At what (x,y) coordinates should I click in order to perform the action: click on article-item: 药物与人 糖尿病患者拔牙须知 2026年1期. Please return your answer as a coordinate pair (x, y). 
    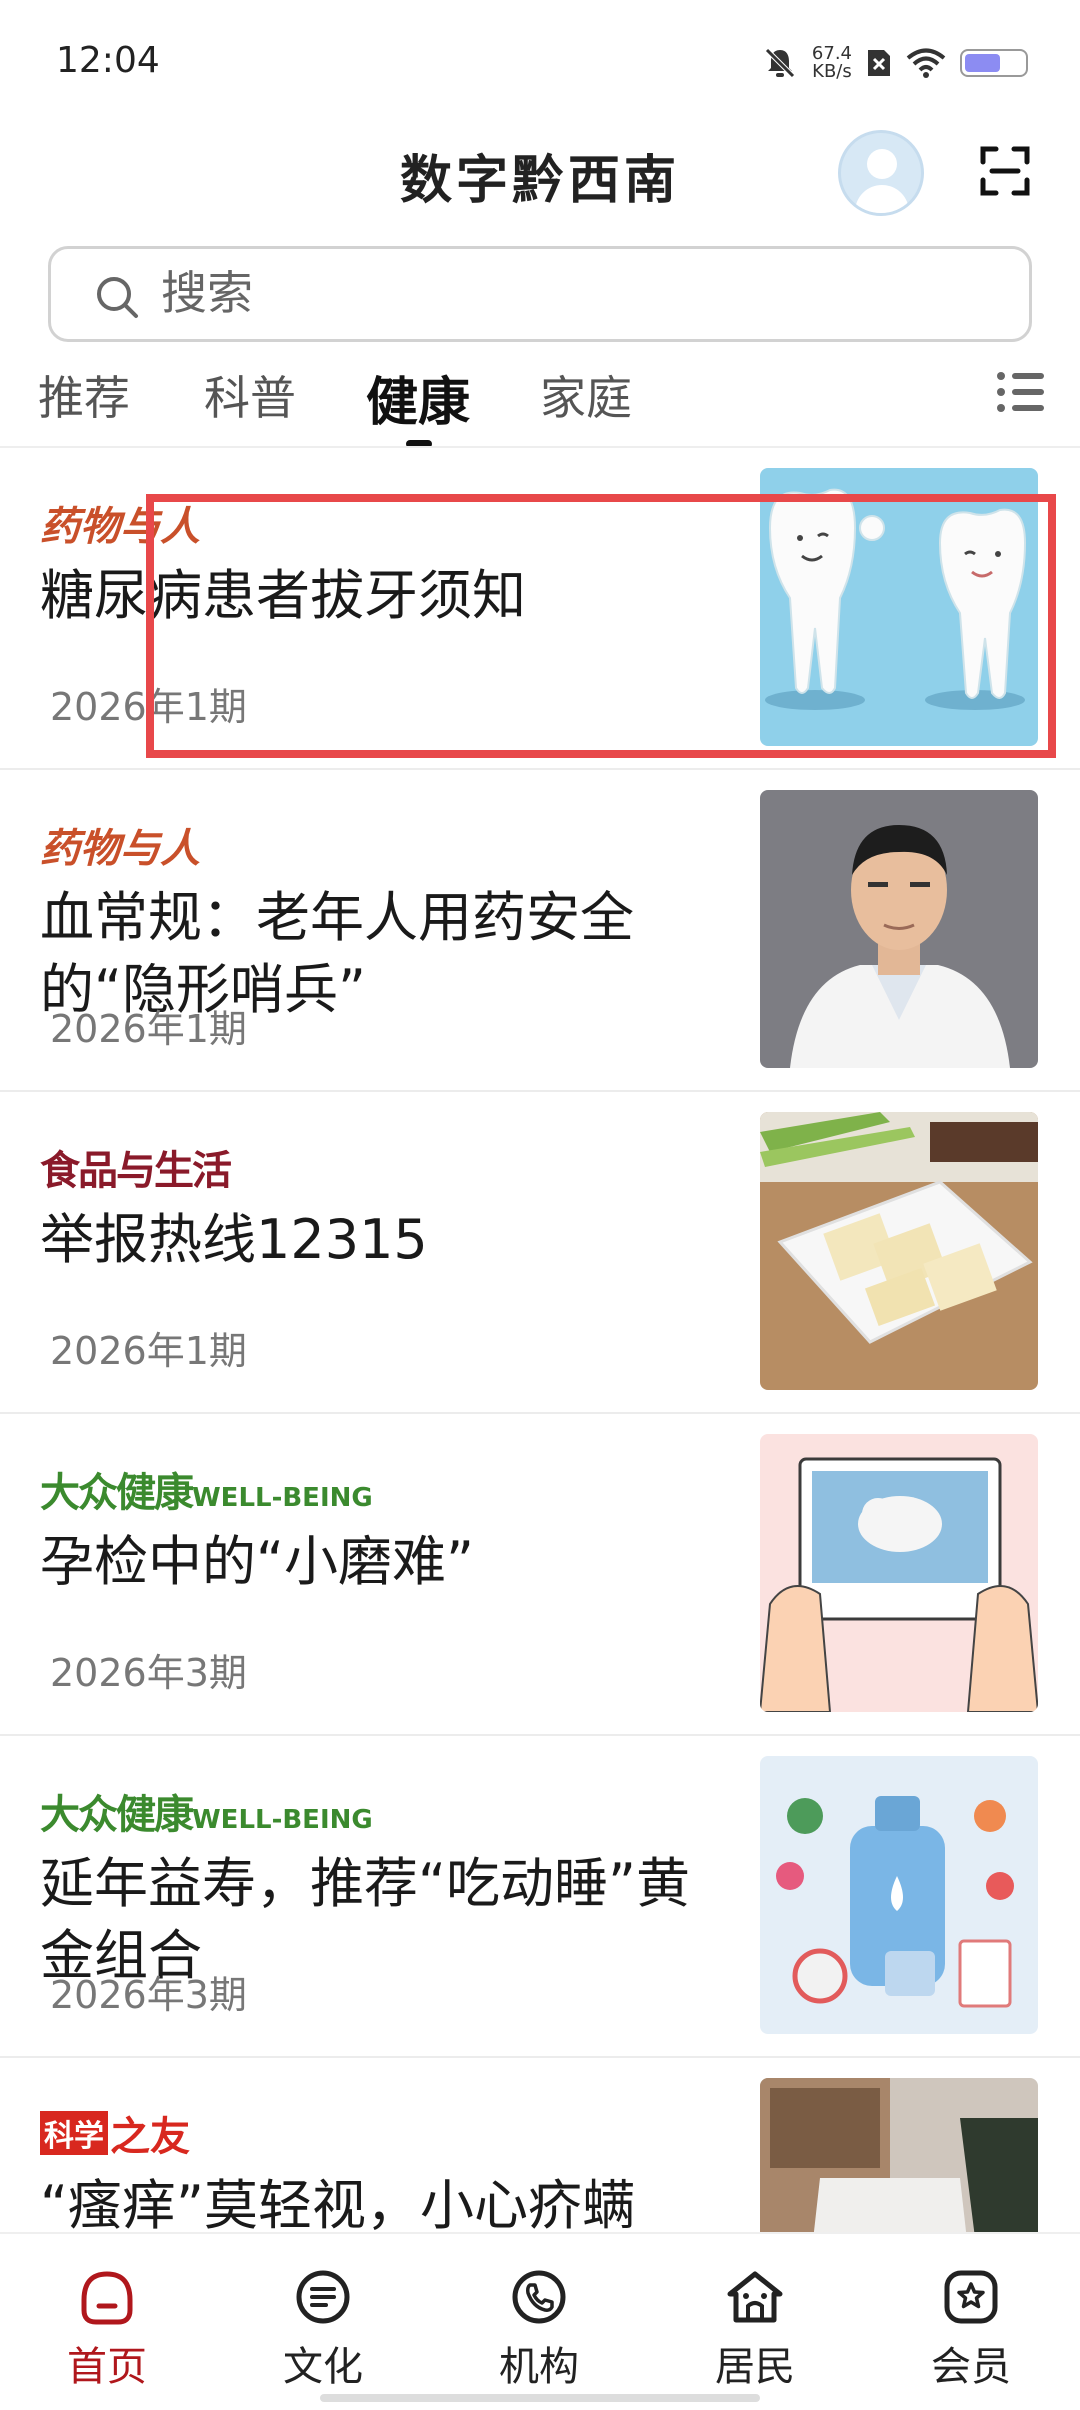
    Looking at the image, I should click on (540, 609).